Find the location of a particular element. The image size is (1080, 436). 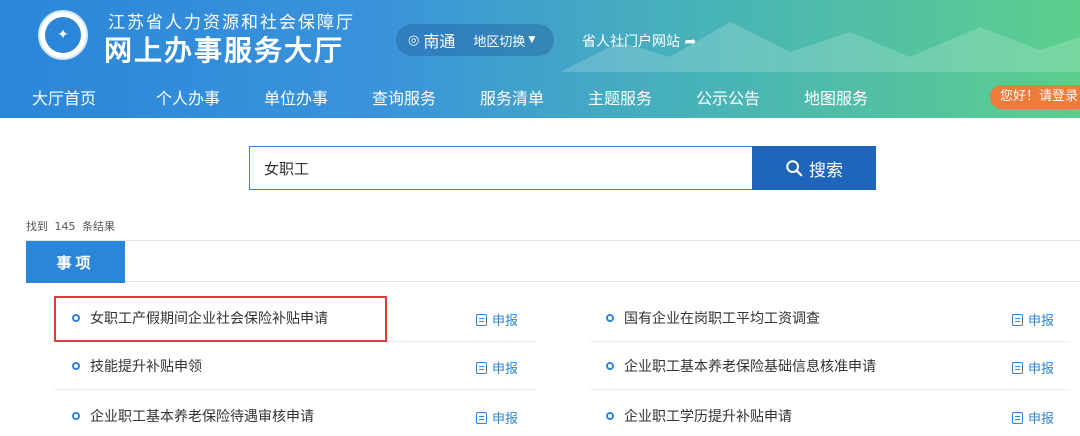

share-arrow-icon: ➦ is located at coordinates (690, 42).